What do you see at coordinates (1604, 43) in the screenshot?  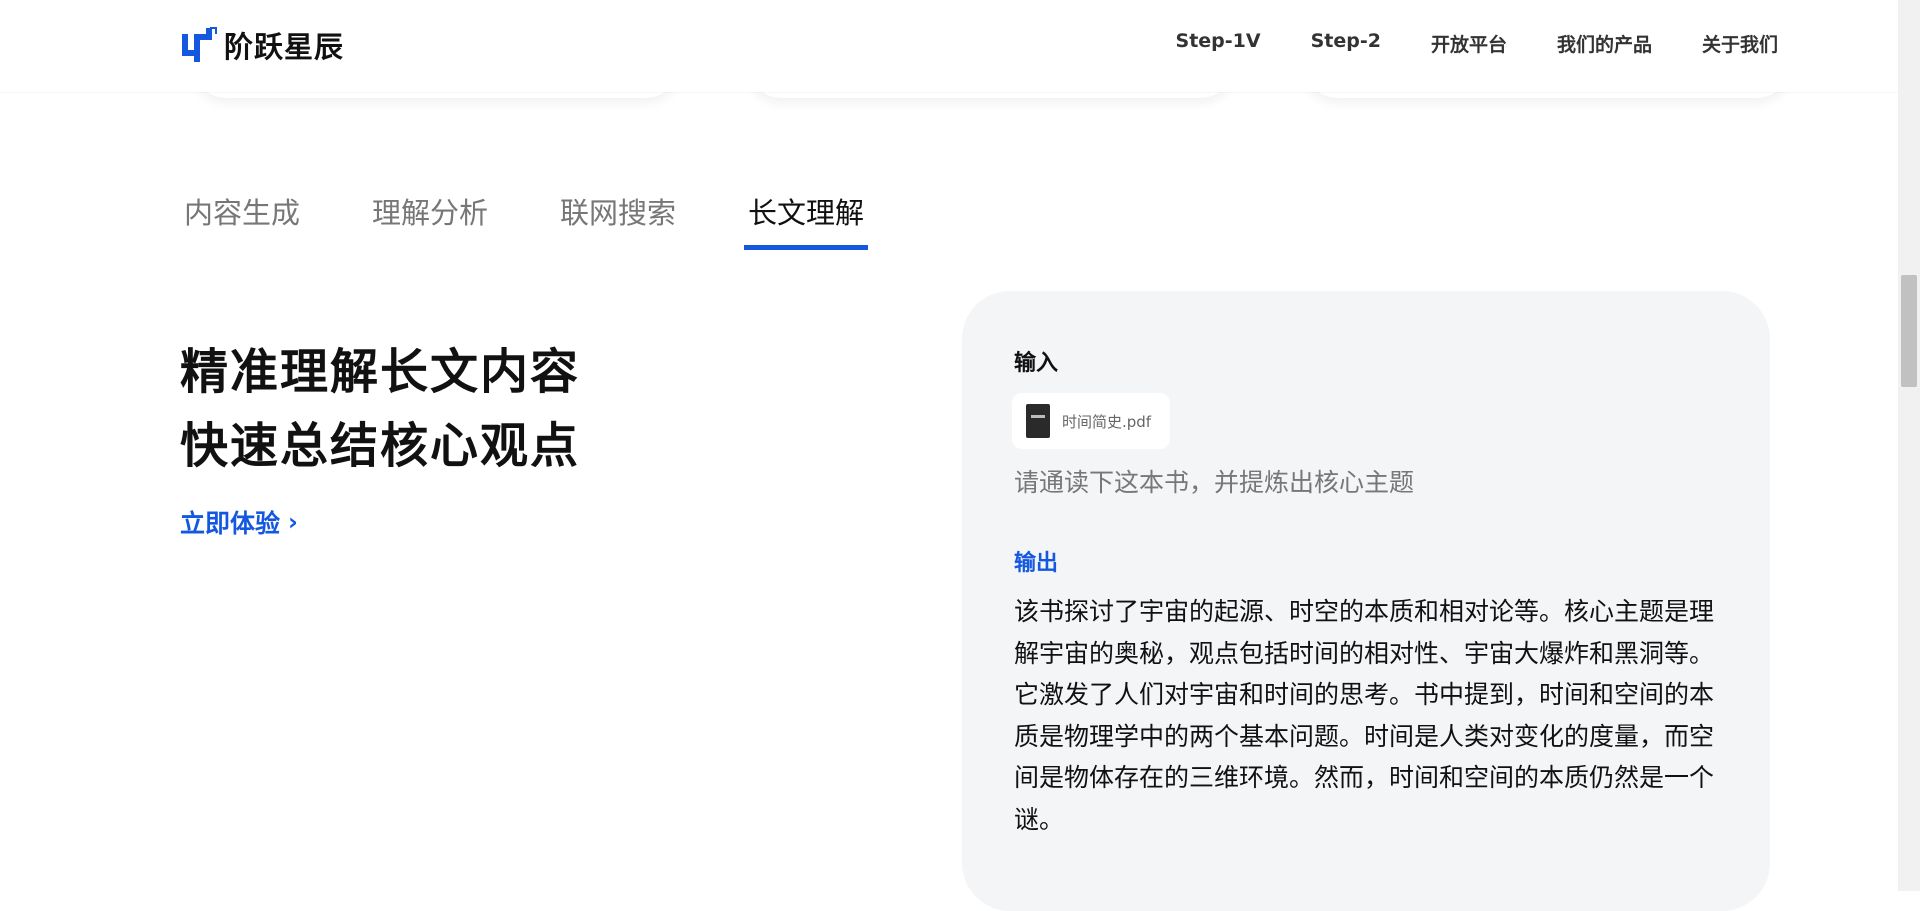 I see `nav-our-products: 我们的产品` at bounding box center [1604, 43].